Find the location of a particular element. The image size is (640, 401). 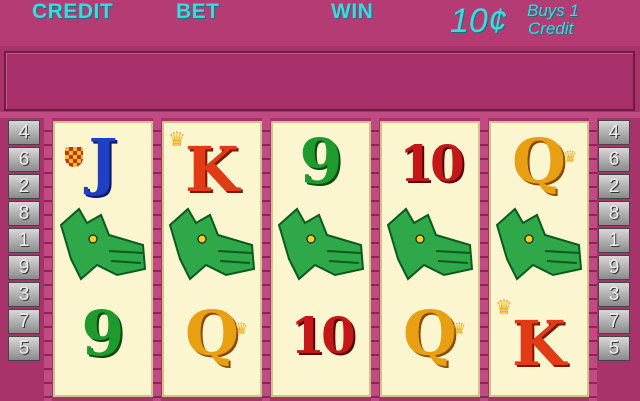

line-button-right: 2 is located at coordinates (614, 186).